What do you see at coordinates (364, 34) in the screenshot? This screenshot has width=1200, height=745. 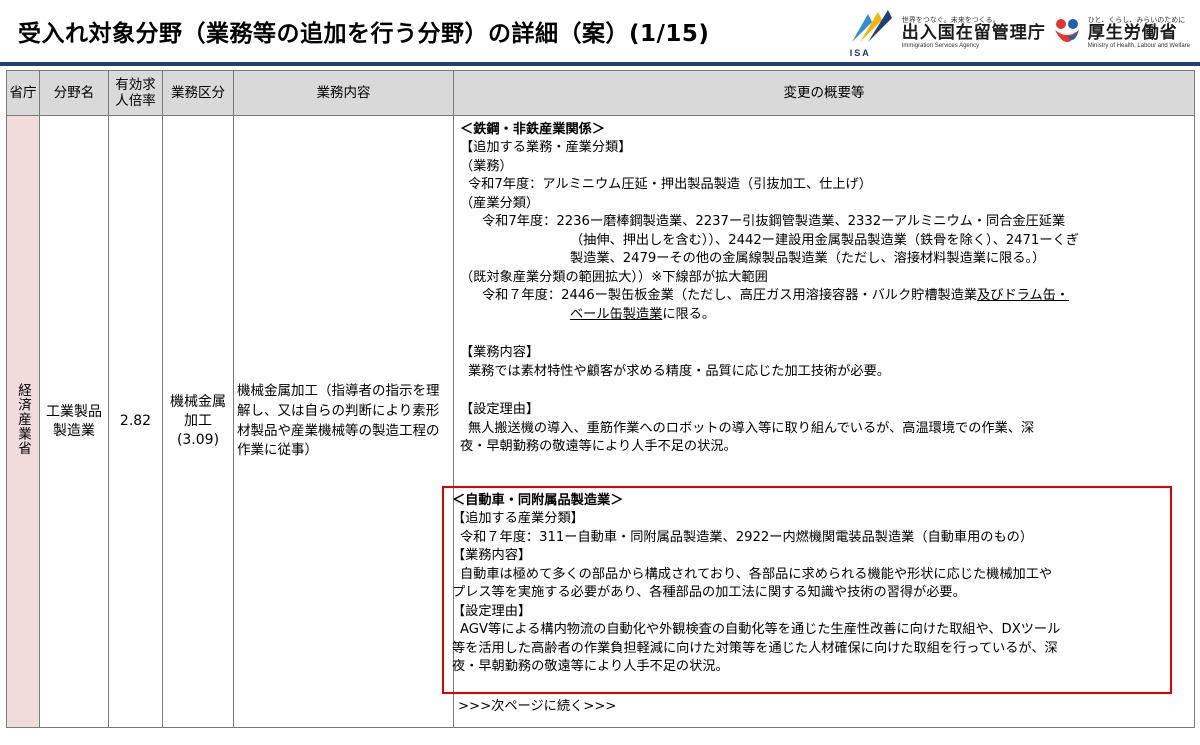 I see `page-title: 受入れ対象分野（業務等の追加を行う分野）の詳細（案）(1/15)` at bounding box center [364, 34].